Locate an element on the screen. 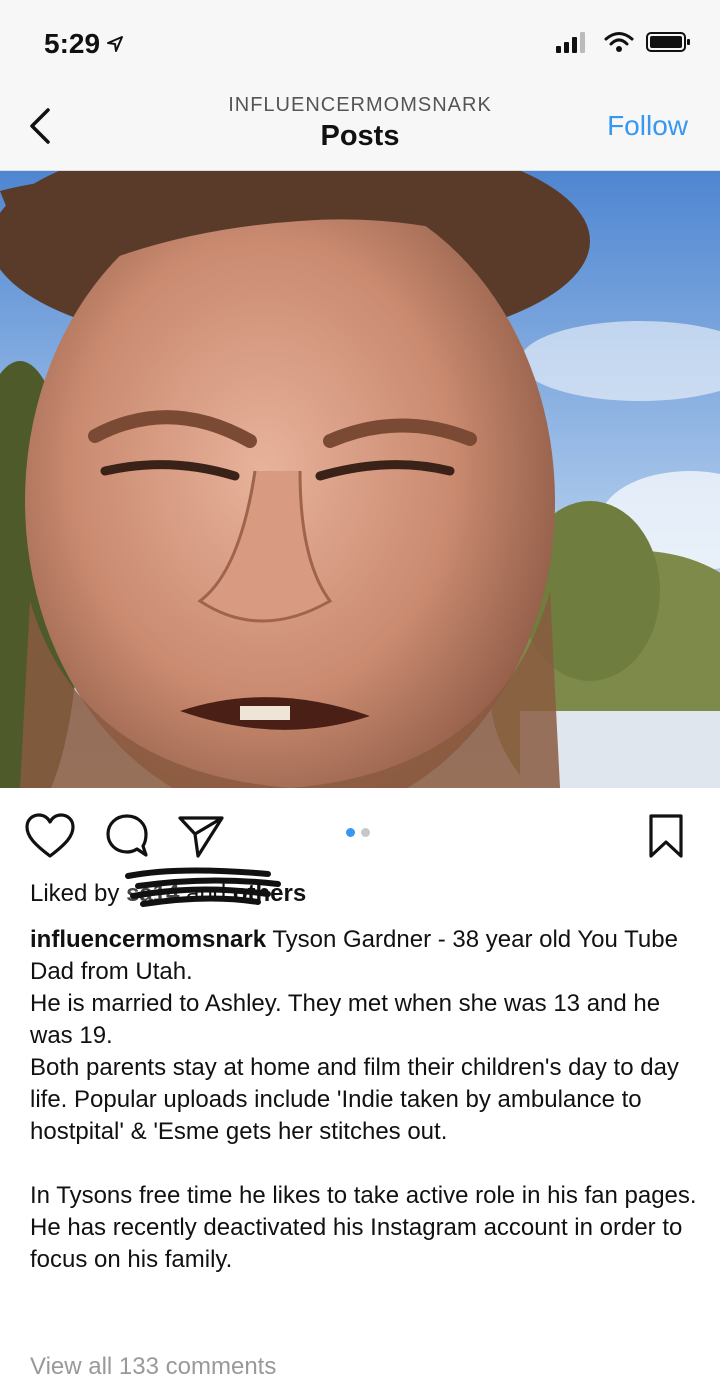 The width and height of the screenshot is (720, 1393). time-text: 5:29 is located at coordinates (72, 43).